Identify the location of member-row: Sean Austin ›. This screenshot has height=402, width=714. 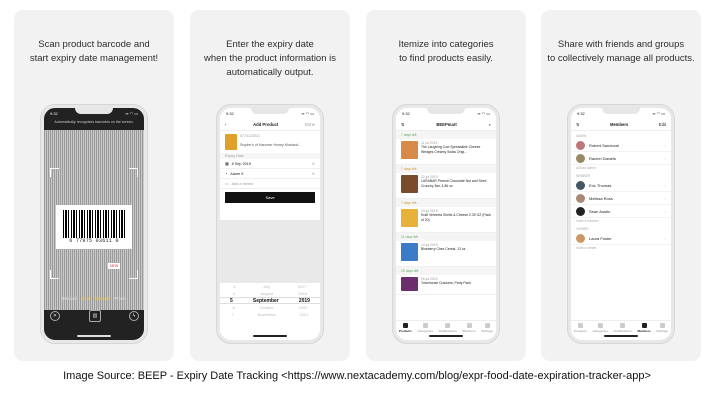
(621, 211).